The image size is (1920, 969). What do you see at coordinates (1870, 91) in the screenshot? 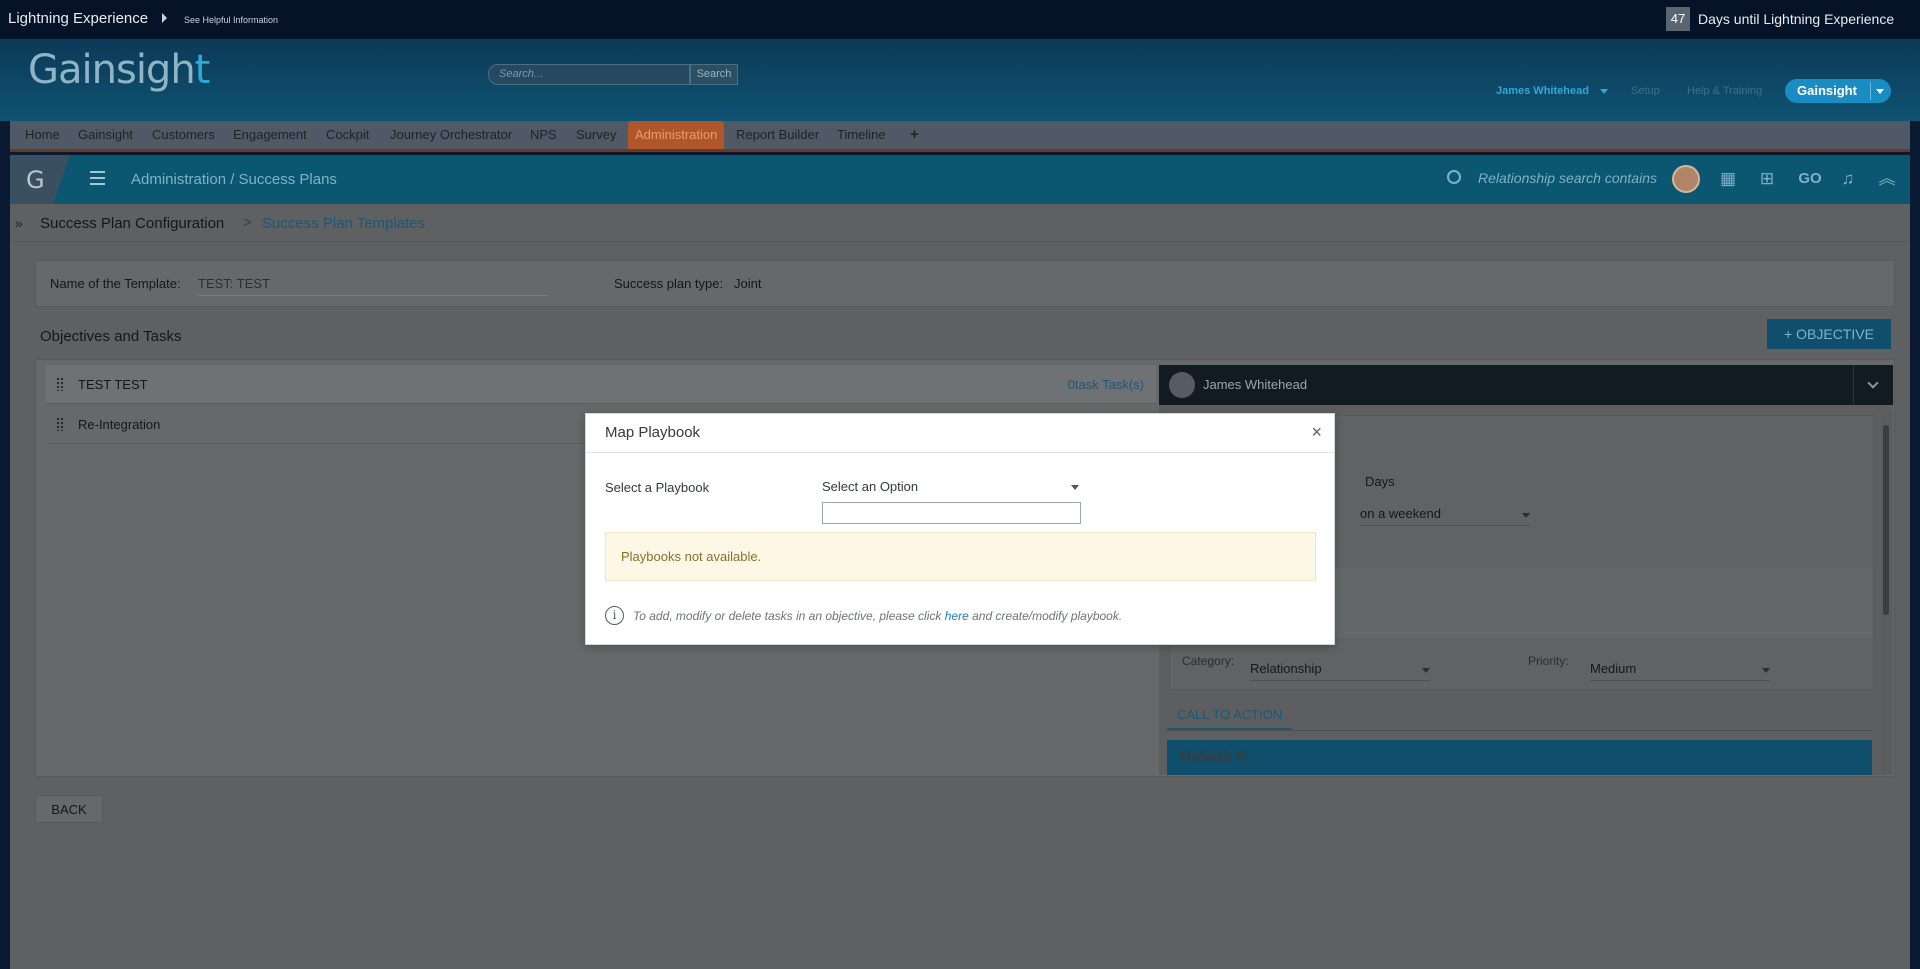
I see `app-switcher-divider` at bounding box center [1870, 91].